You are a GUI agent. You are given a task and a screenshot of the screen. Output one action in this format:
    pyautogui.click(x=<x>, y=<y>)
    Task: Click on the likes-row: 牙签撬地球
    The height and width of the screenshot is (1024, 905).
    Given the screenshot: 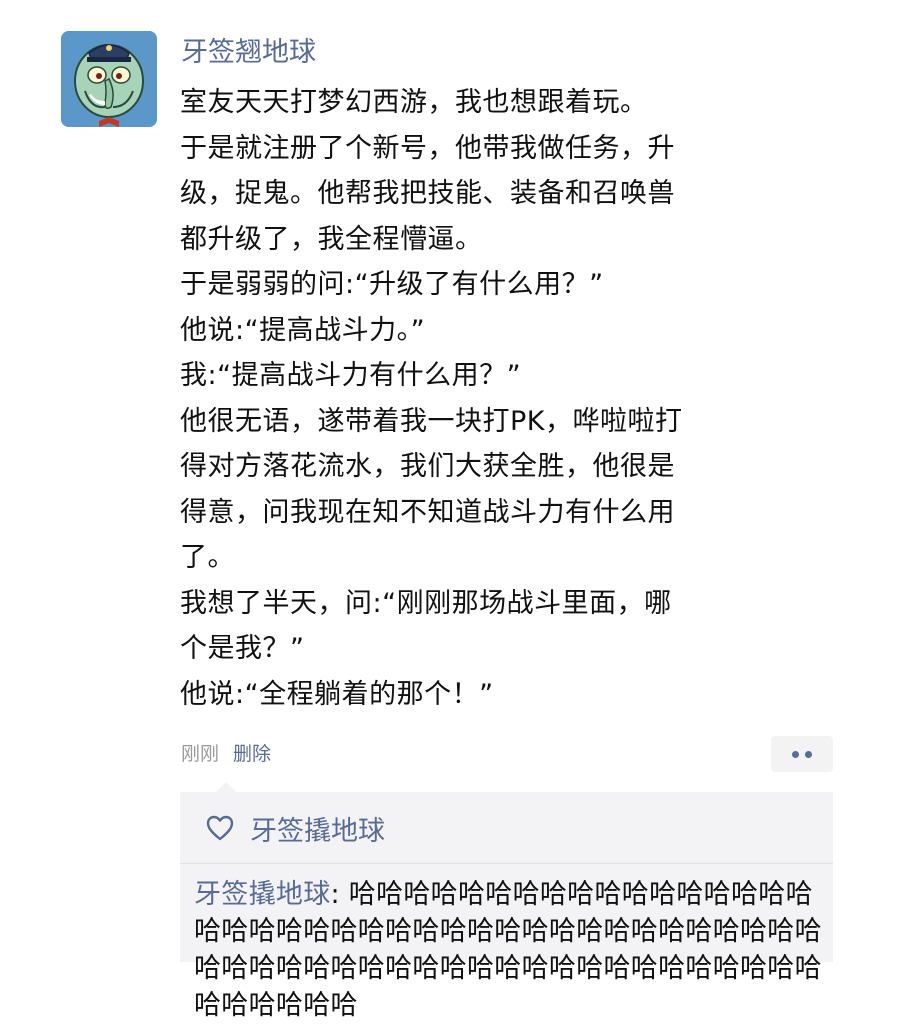 What is the action you would take?
    pyautogui.click(x=295, y=828)
    